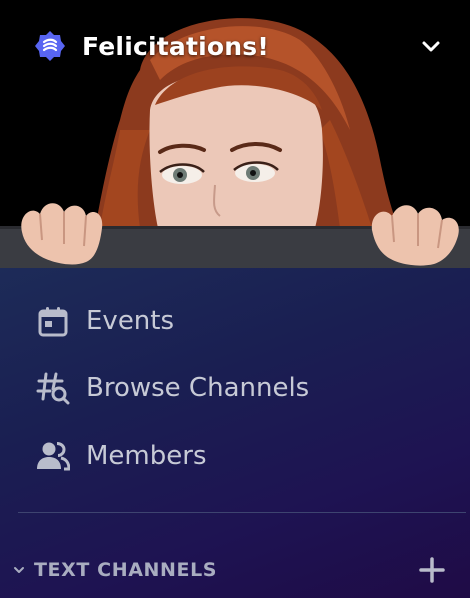 The height and width of the screenshot is (598, 470). Describe the element at coordinates (175, 46) in the screenshot. I see `server-name: Felicitations!` at that location.